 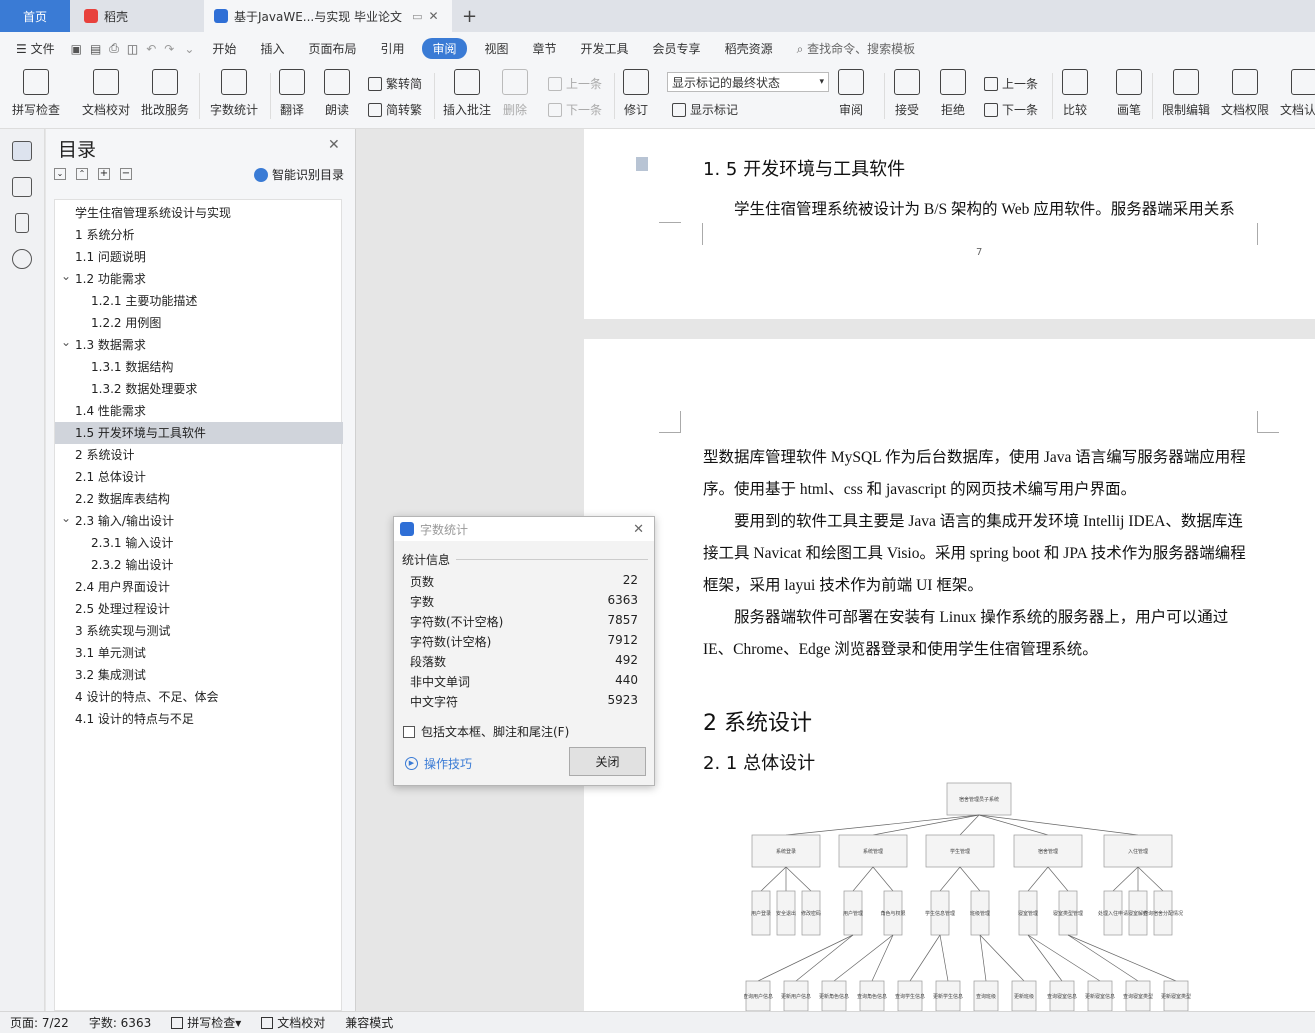 I want to click on markup-mode-select: 显示标记的最终状态 ▾, so click(x=748, y=82).